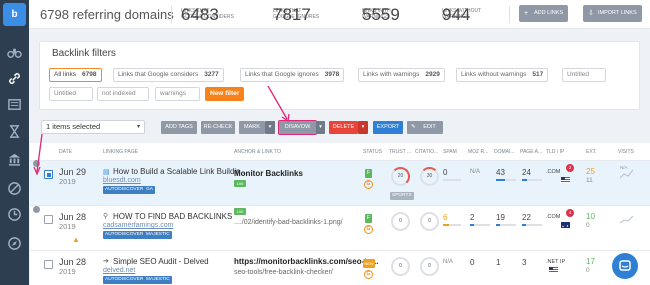  Describe the element at coordinates (565, 225) in the screenshot. I see `au-flag-icon` at that location.